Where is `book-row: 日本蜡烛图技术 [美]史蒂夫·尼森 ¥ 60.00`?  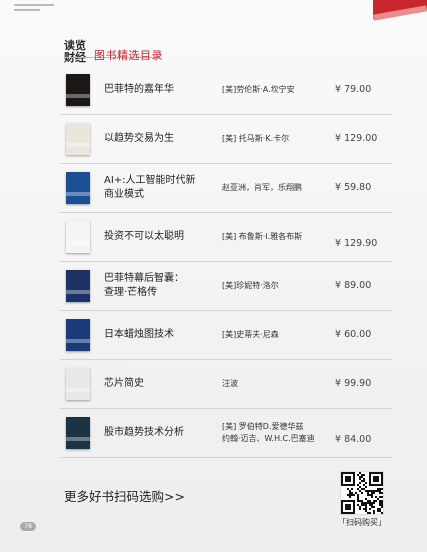 book-row: 日本蜡烛图技术 [美]史蒂夫·尼森 ¥ 60.00 is located at coordinates (226, 335).